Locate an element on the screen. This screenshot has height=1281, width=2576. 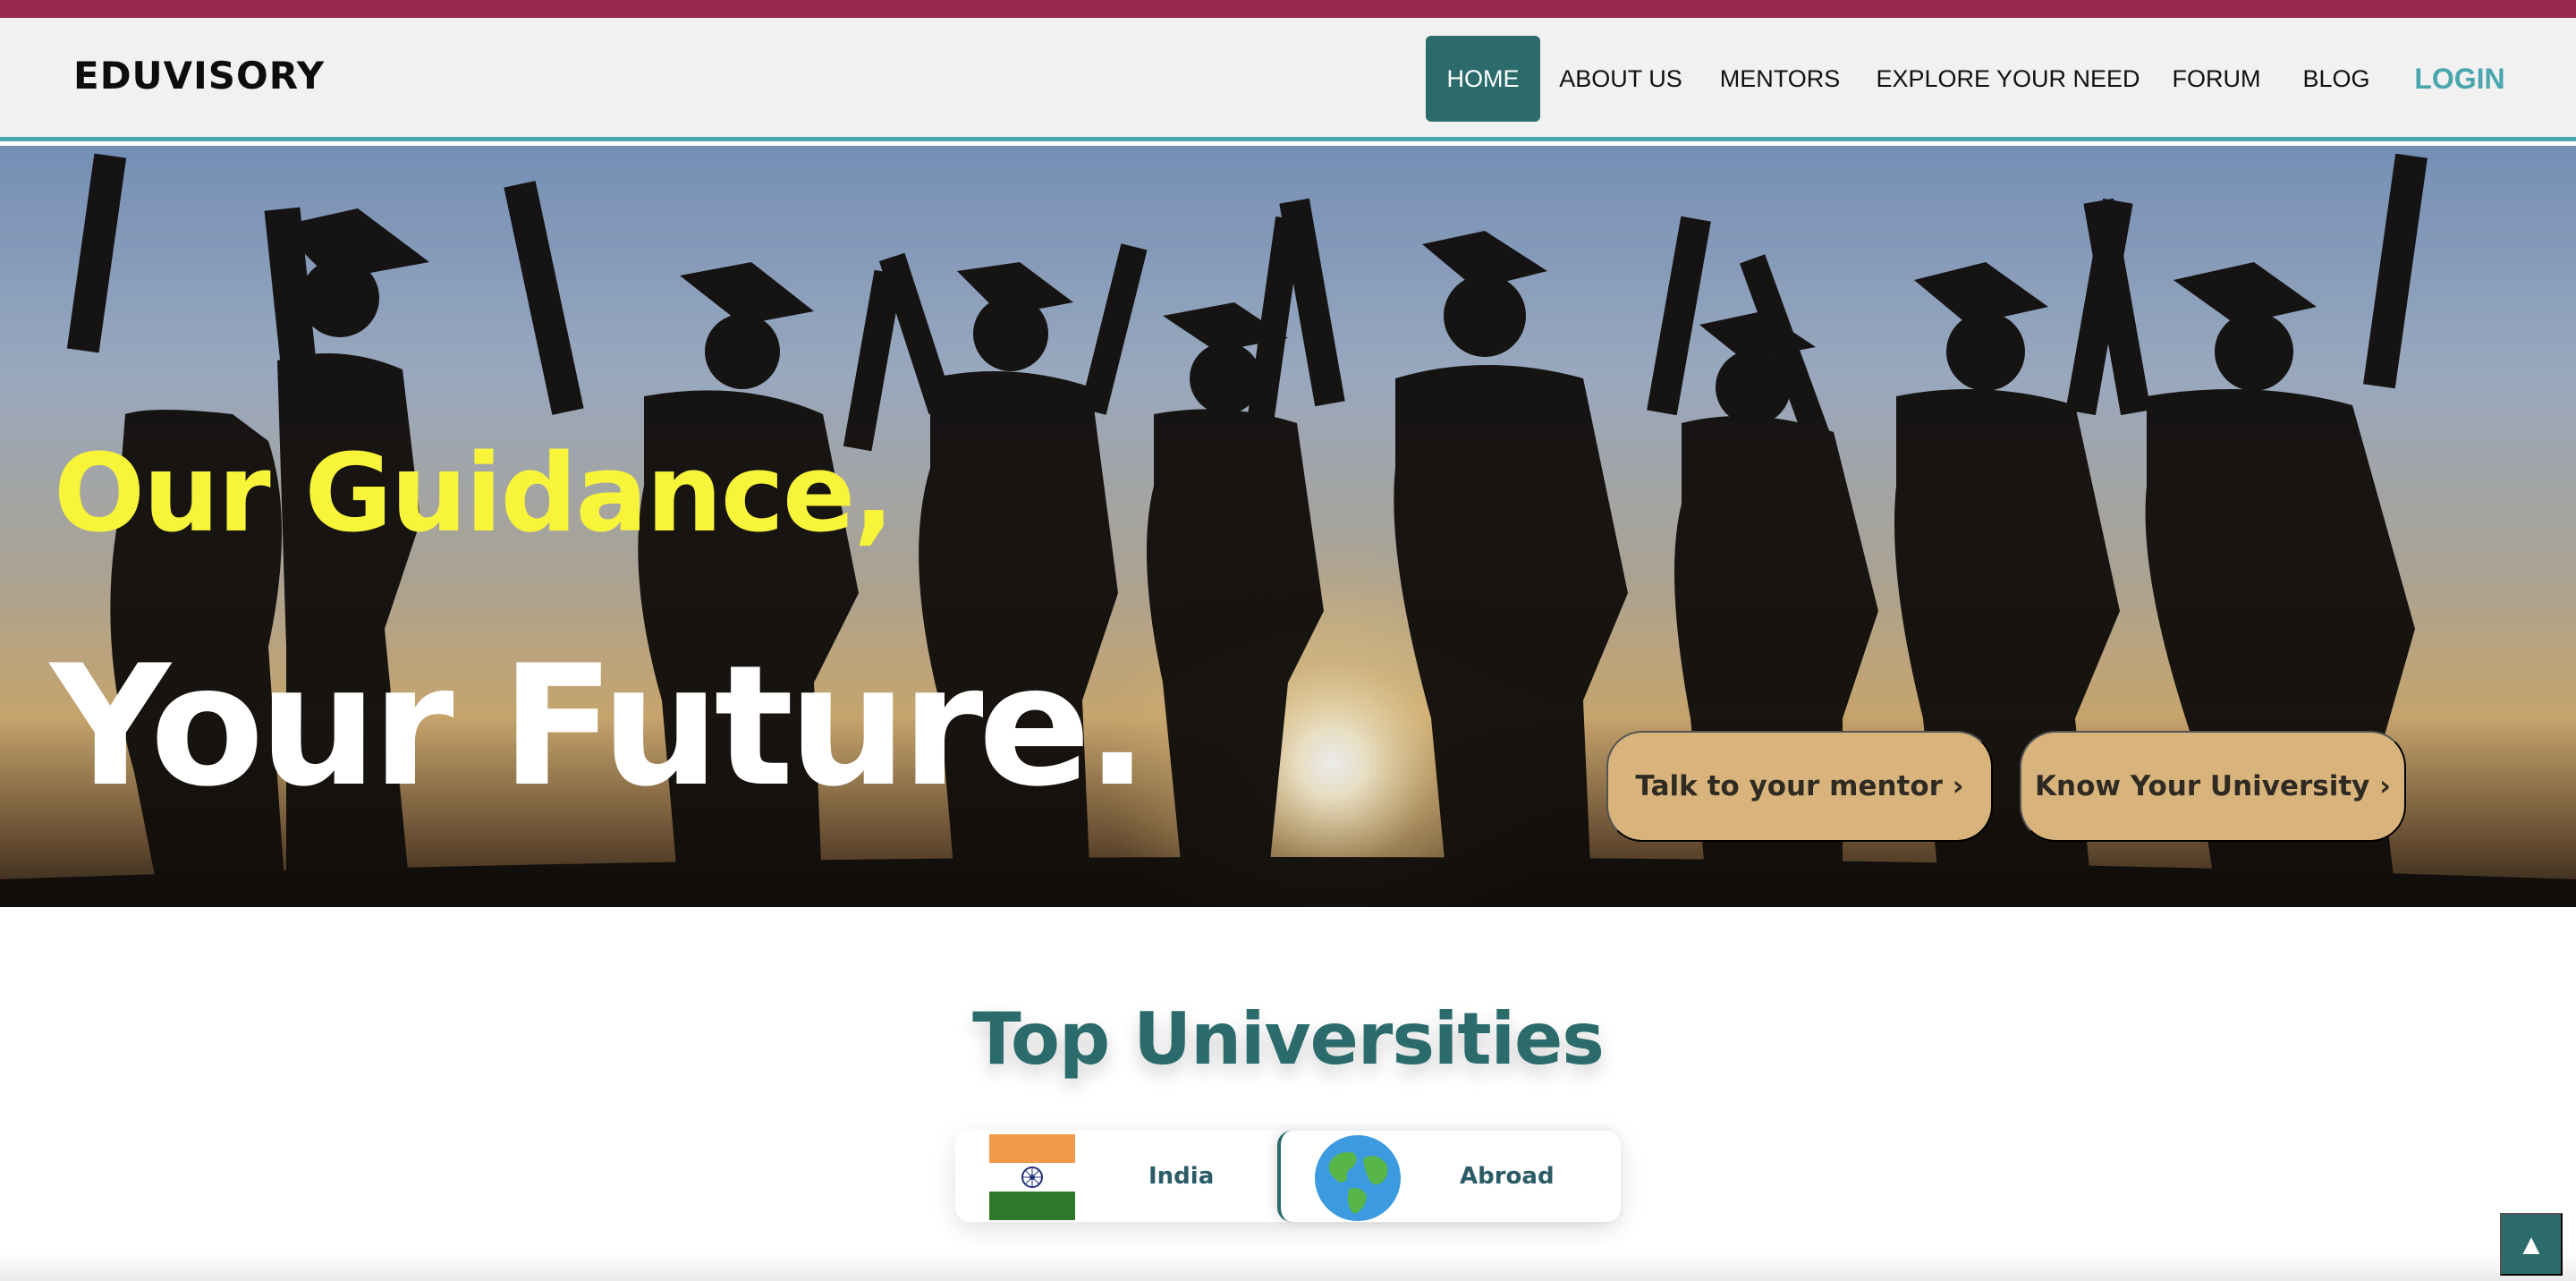
universities-tab-group: India Abroad is located at coordinates (1288, 1176).